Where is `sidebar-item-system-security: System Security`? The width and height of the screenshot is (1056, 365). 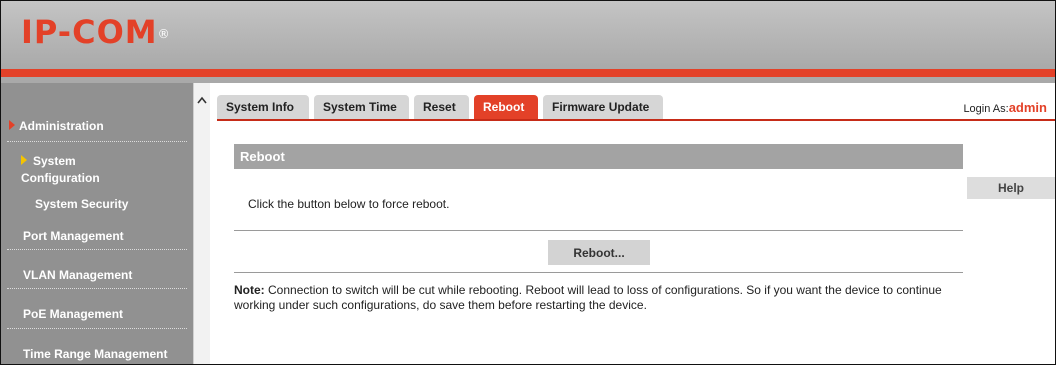
sidebar-item-system-security: System Security is located at coordinates (114, 204).